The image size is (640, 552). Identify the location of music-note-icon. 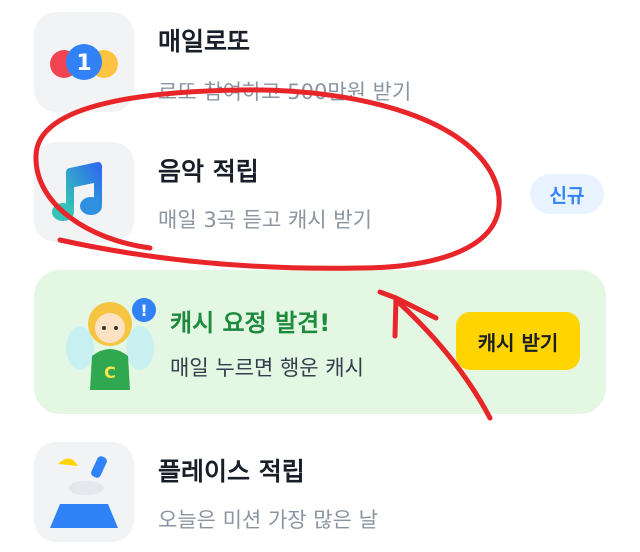
(77, 191).